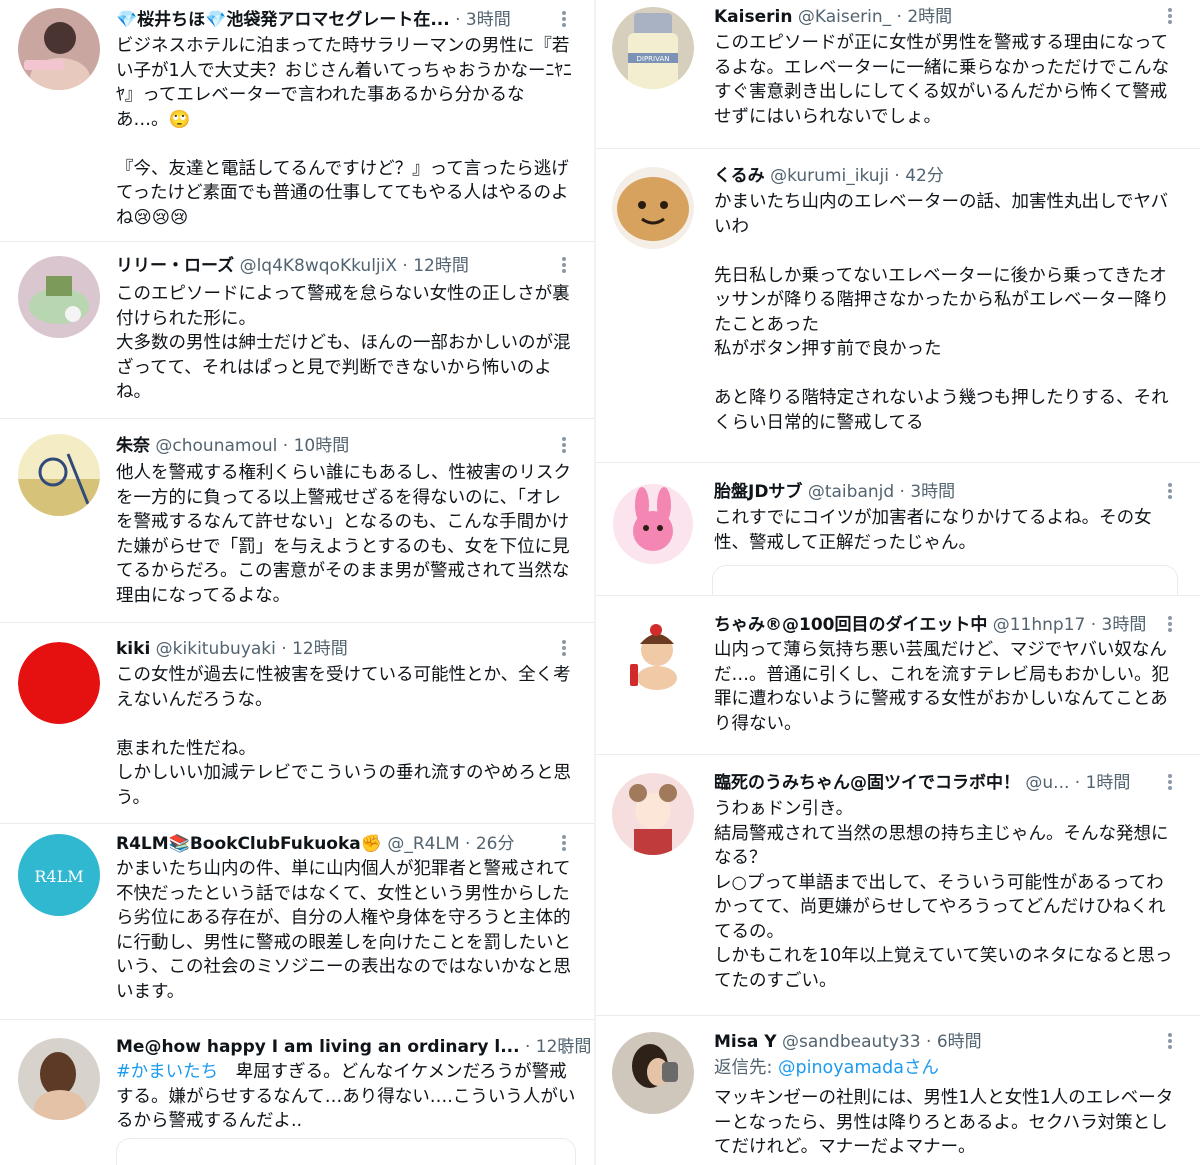 The height and width of the screenshot is (1165, 1200). I want to click on display-name: リリー・ローズ, so click(175, 266).